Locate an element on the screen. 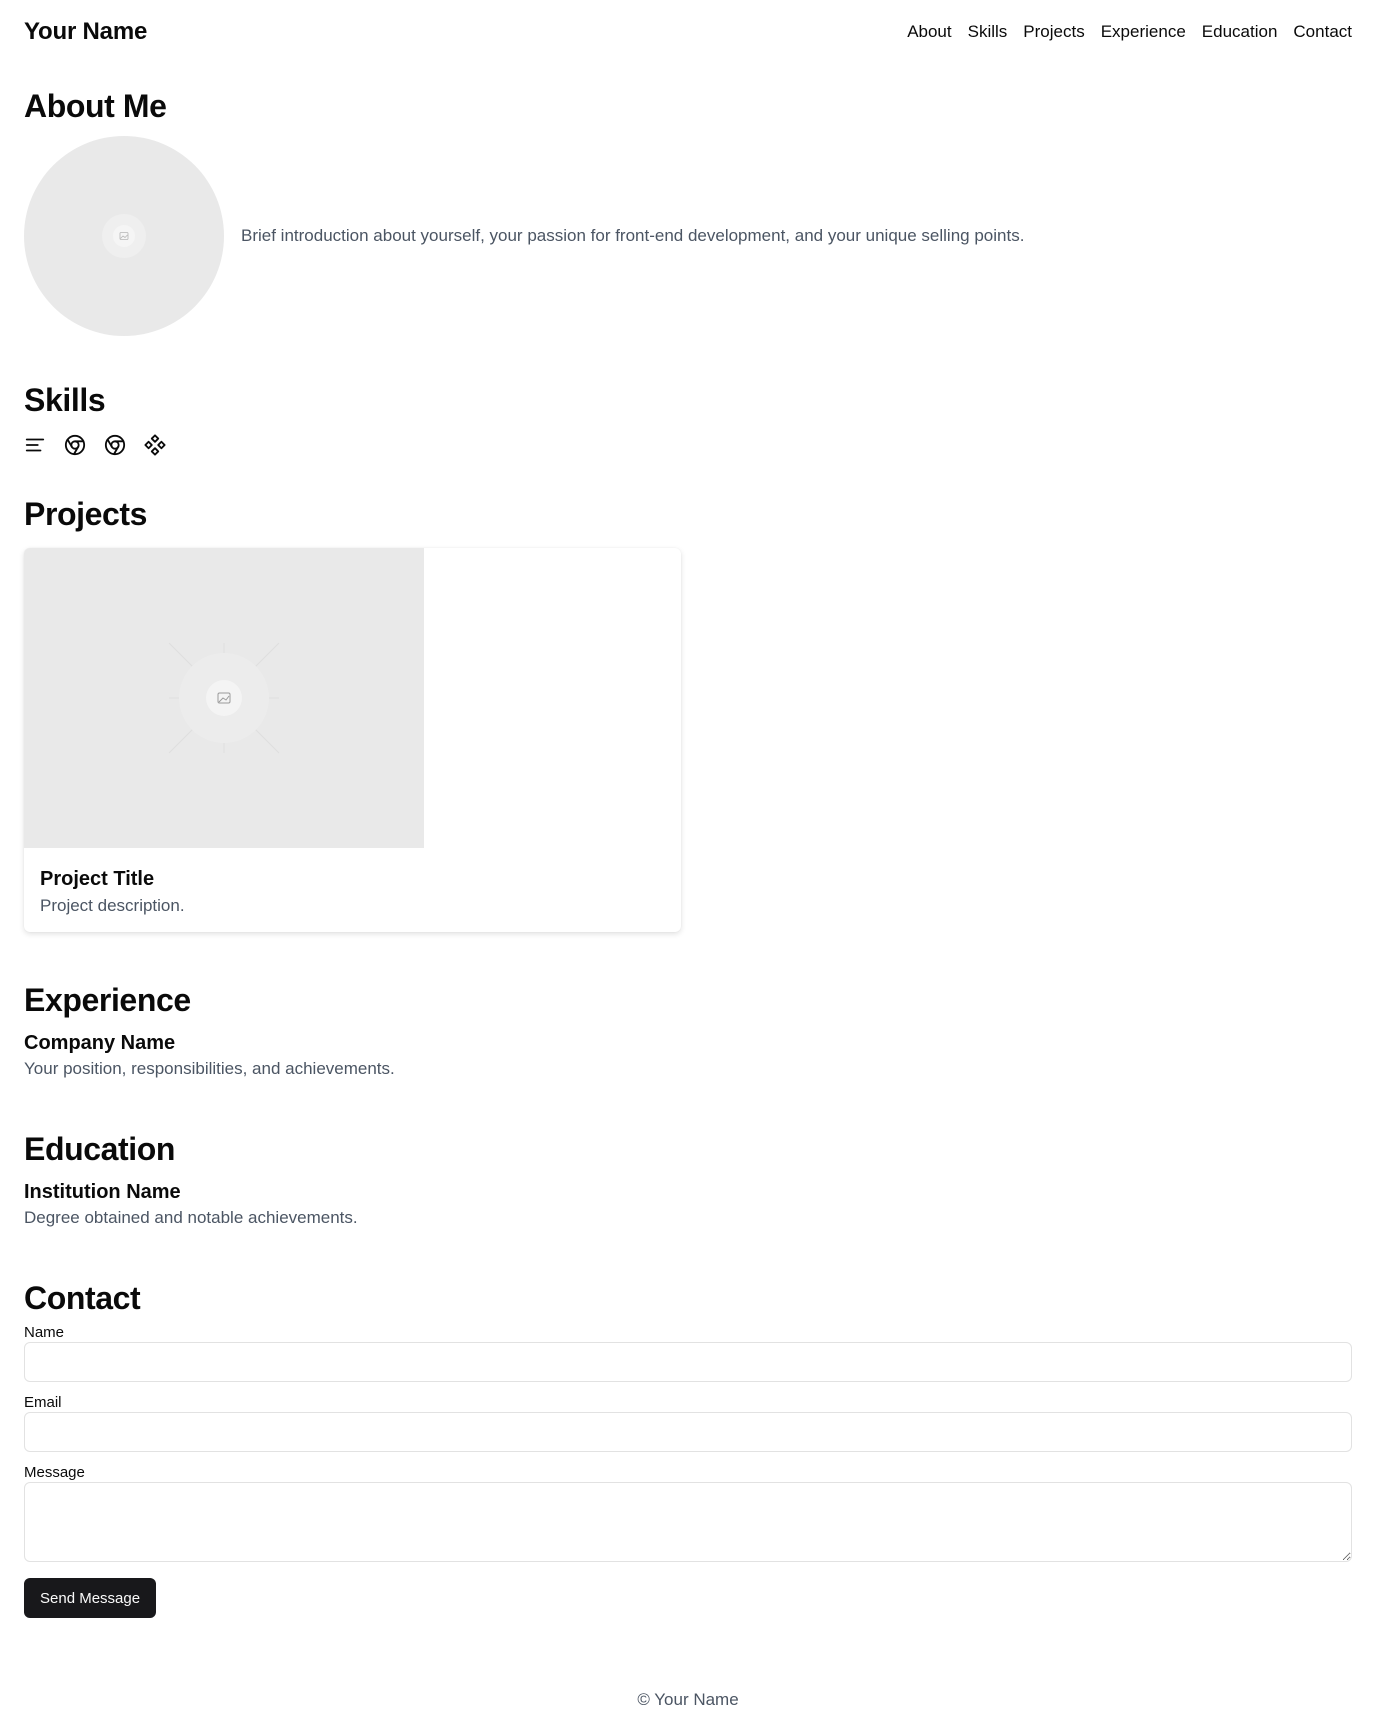  brand-name: Your Name is located at coordinates (85, 32).